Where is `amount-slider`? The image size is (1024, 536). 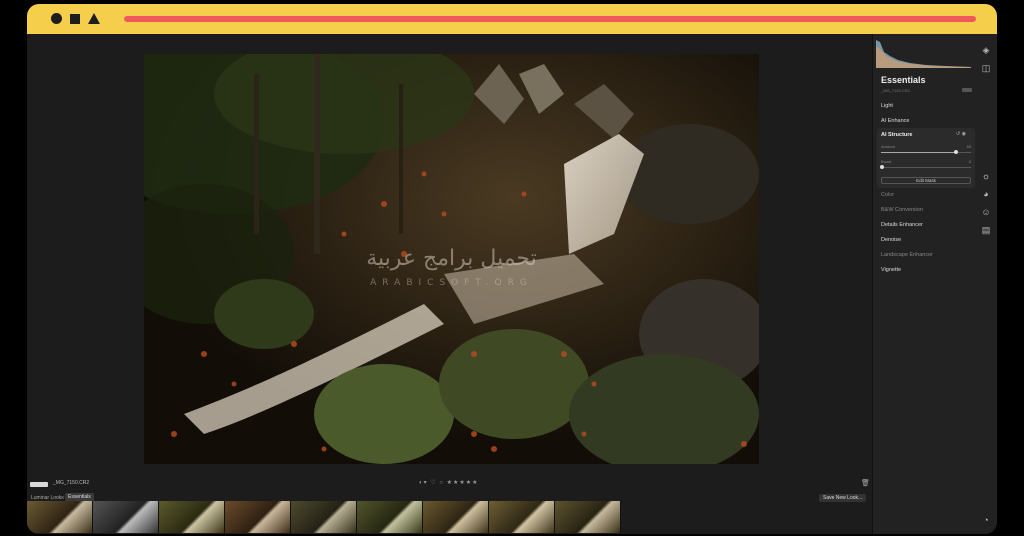
amount-slider is located at coordinates (926, 152).